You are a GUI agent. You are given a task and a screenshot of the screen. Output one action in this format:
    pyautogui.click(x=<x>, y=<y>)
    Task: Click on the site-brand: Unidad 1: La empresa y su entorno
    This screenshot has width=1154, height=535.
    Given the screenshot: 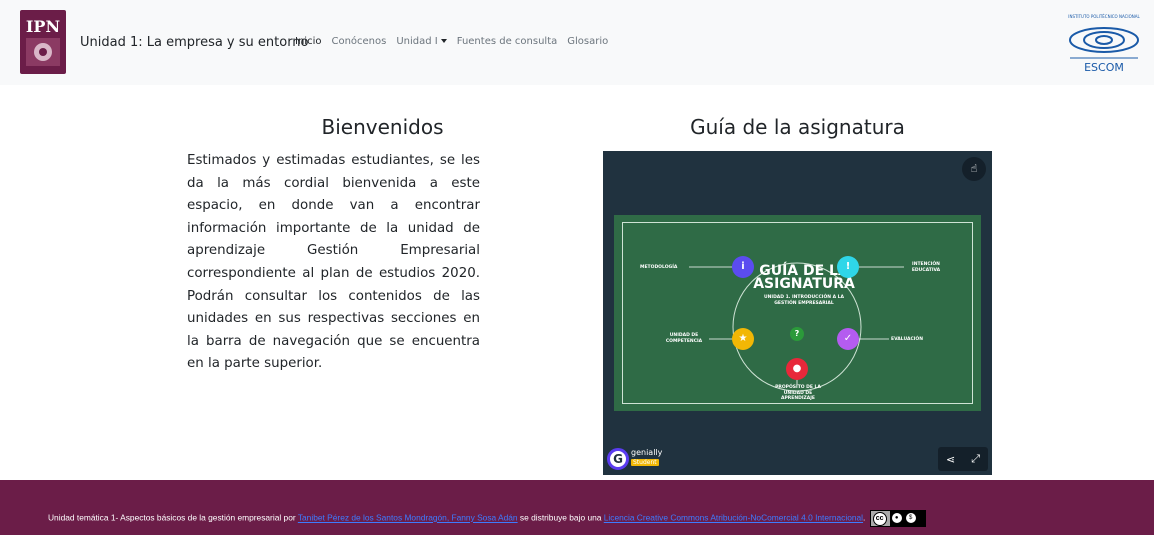 What is the action you would take?
    pyautogui.click(x=194, y=42)
    